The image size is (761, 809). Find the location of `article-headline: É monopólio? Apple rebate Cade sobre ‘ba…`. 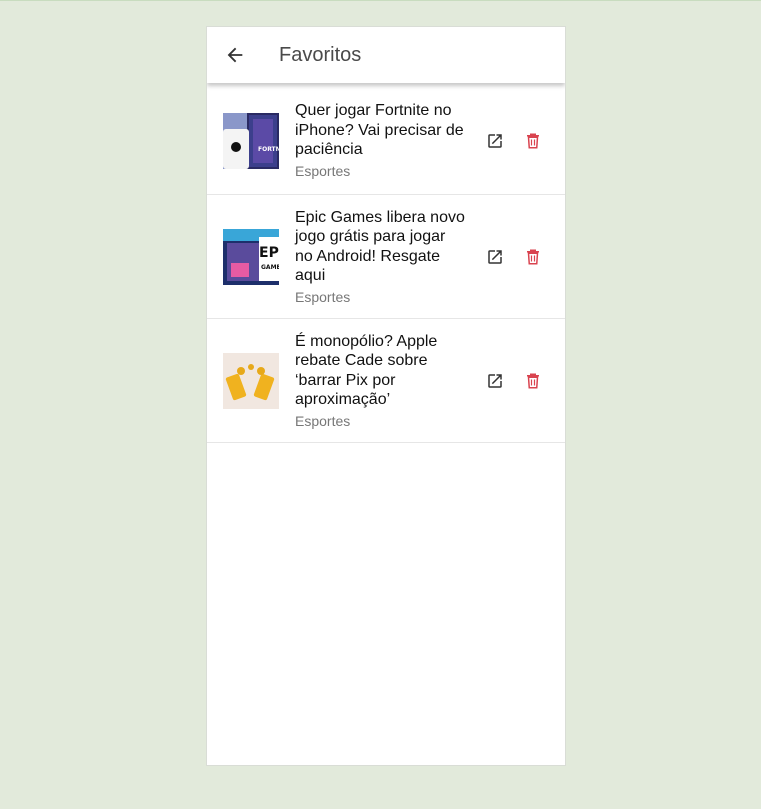

article-headline: É monopólio? Apple rebate Cade sobre ‘ba… is located at coordinates (366, 370).